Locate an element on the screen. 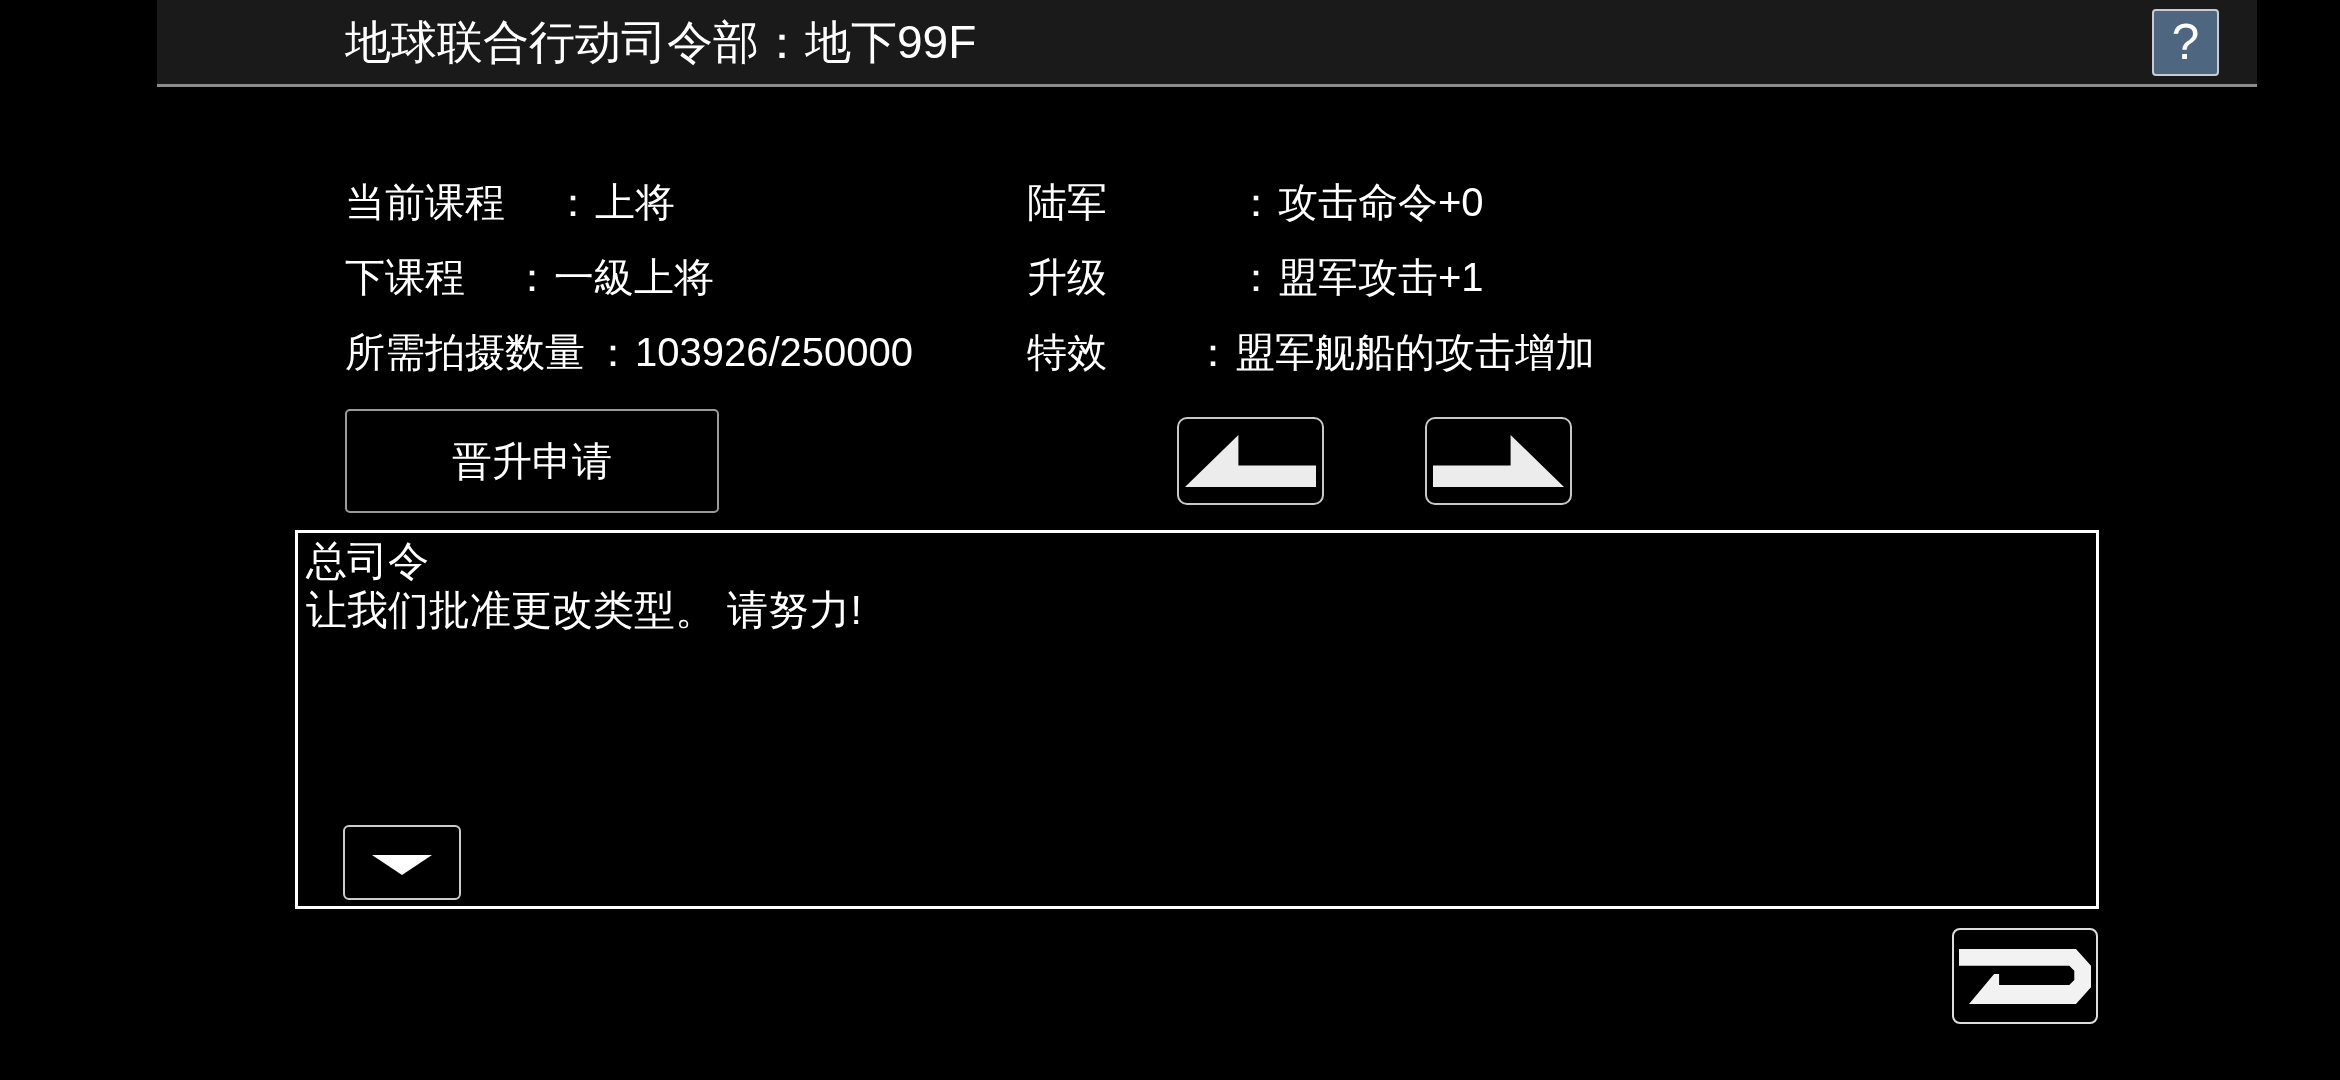 The height and width of the screenshot is (1080, 2340). info-value: 盟军舰船的攻击增加 is located at coordinates (1415, 352).